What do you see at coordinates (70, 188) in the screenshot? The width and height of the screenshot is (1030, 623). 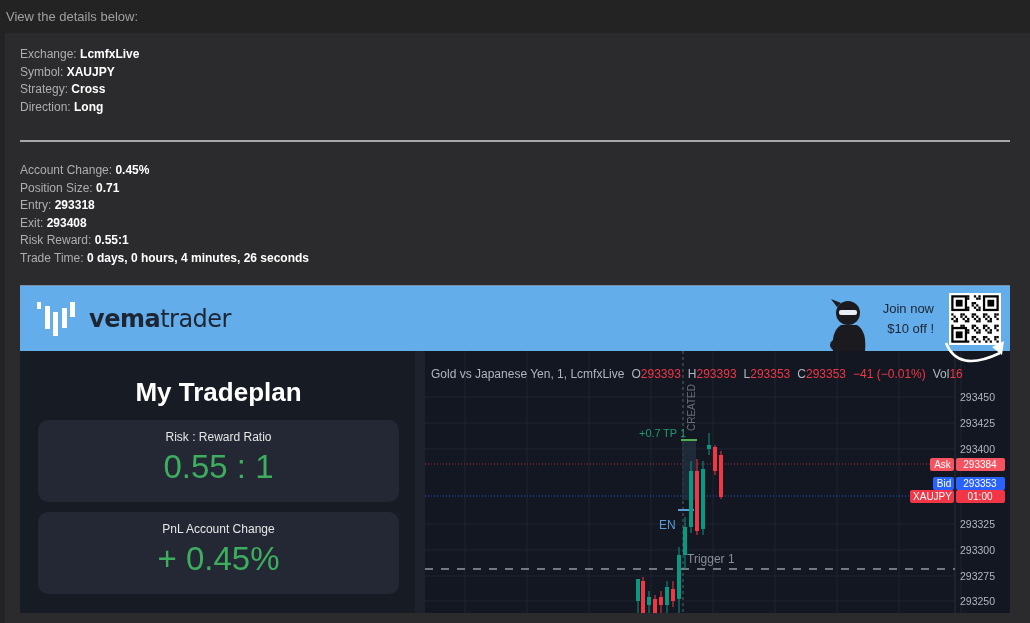 I see `stat-line: Position Size: 0.71` at bounding box center [70, 188].